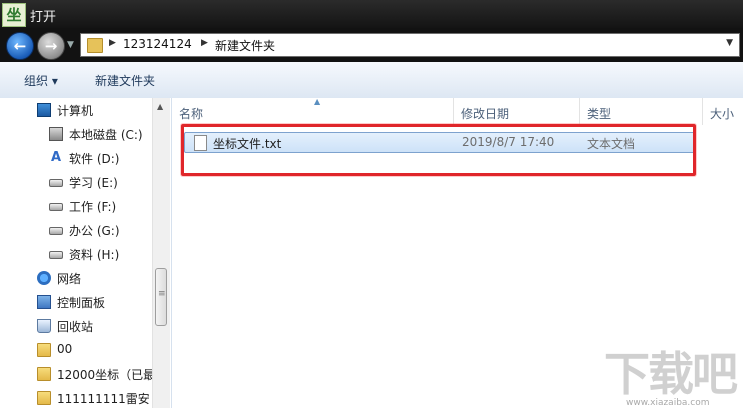 This screenshot has width=743, height=410. Describe the element at coordinates (44, 110) in the screenshot. I see `computer-icon` at that location.